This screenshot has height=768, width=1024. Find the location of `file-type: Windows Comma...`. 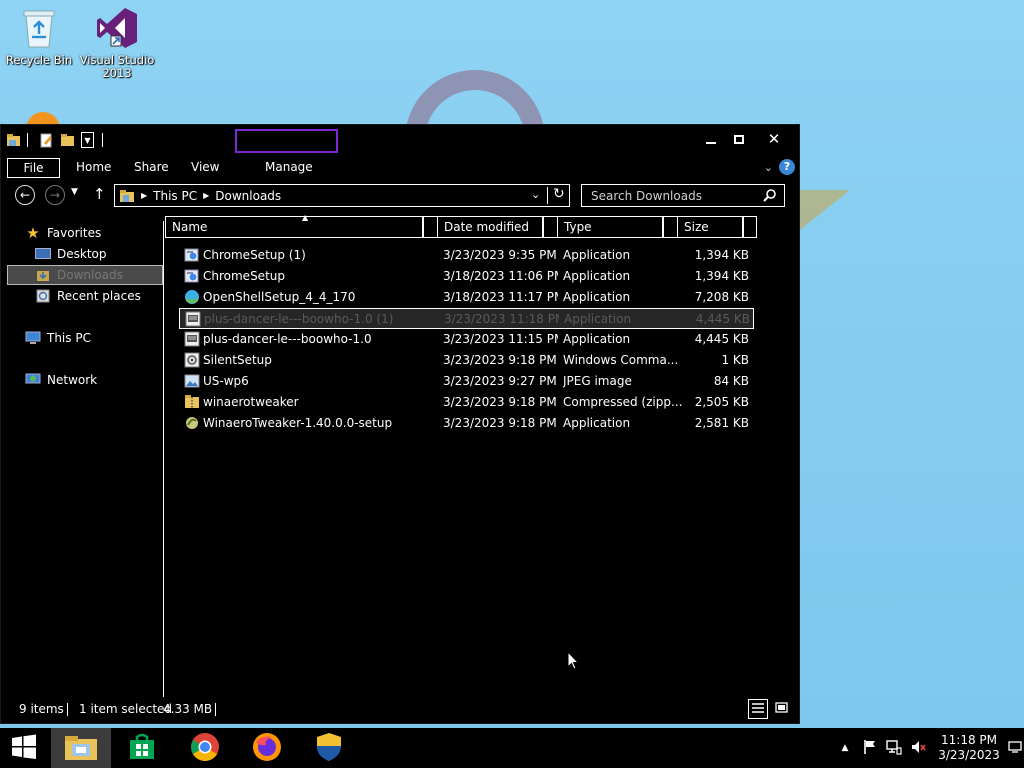

file-type: Windows Comma... is located at coordinates (621, 360).